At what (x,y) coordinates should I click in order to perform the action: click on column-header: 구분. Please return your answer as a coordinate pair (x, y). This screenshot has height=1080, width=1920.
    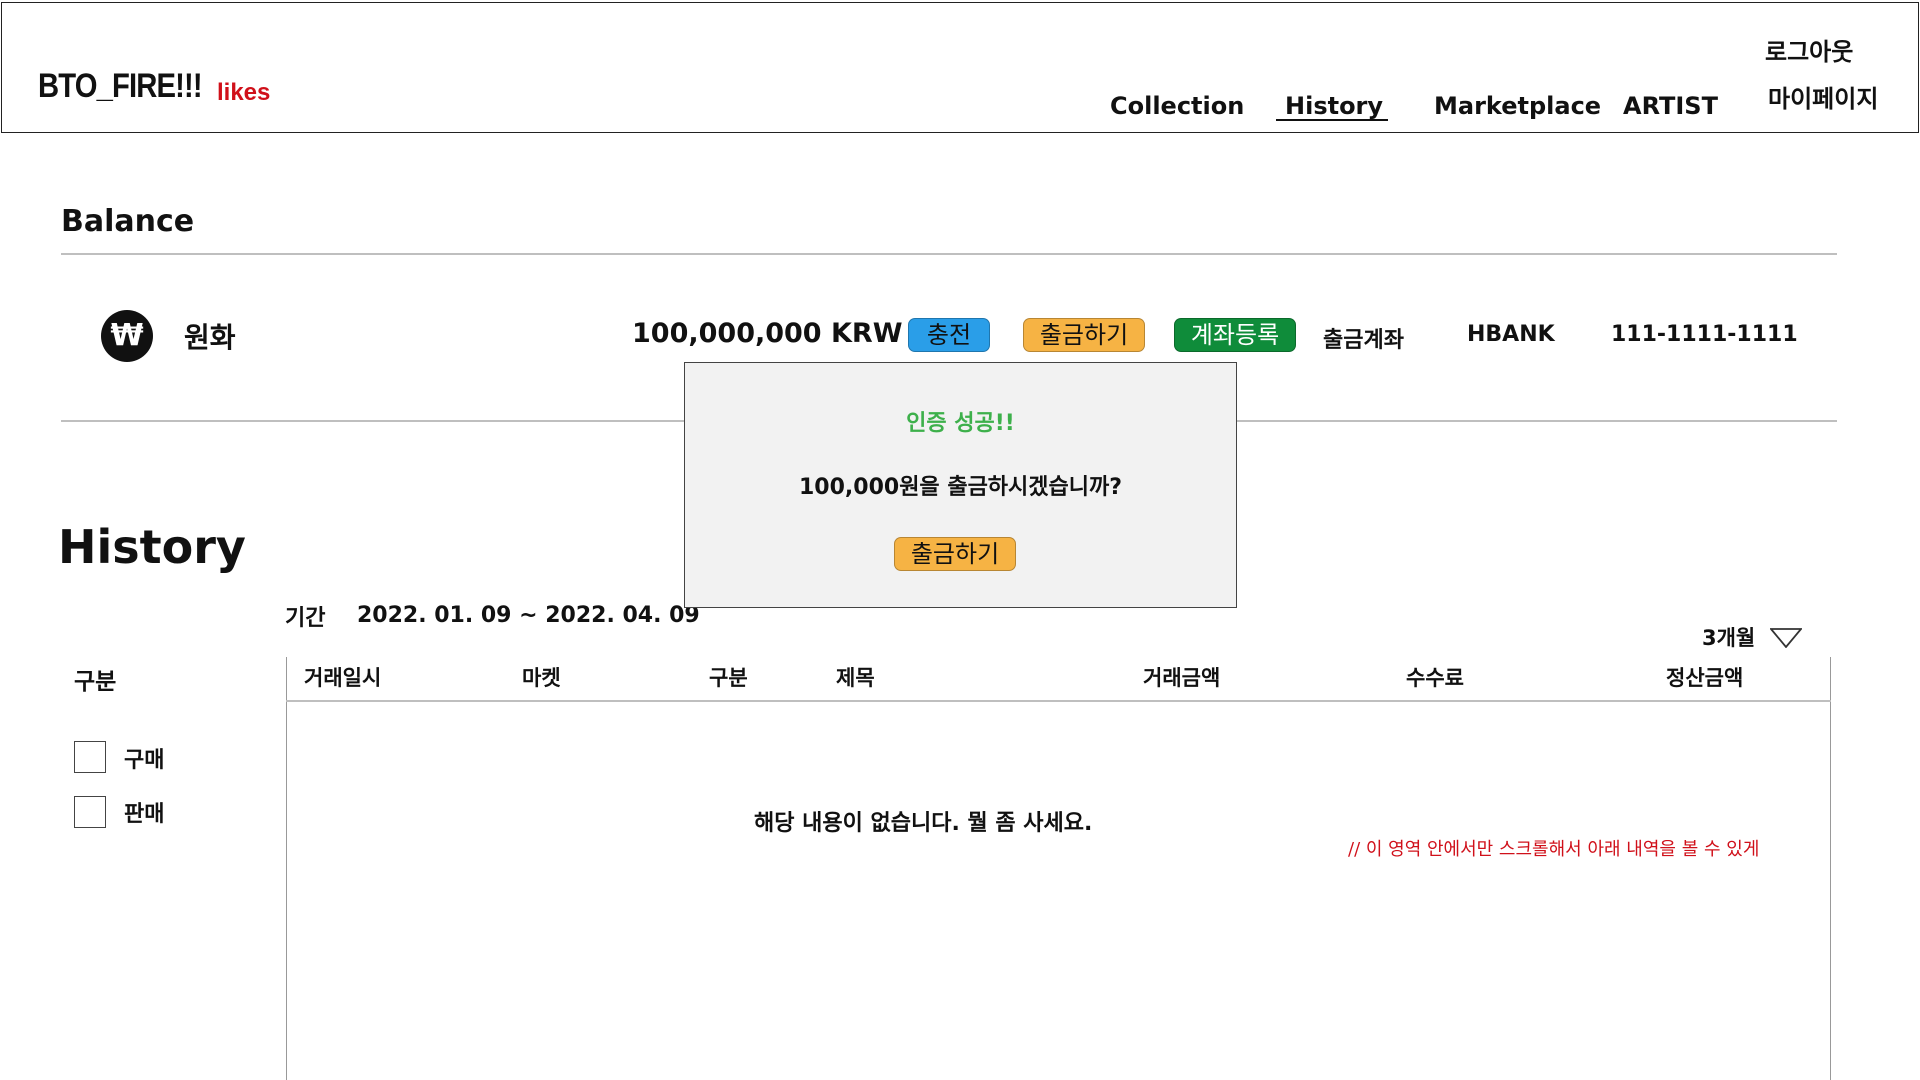
    Looking at the image, I should click on (728, 678).